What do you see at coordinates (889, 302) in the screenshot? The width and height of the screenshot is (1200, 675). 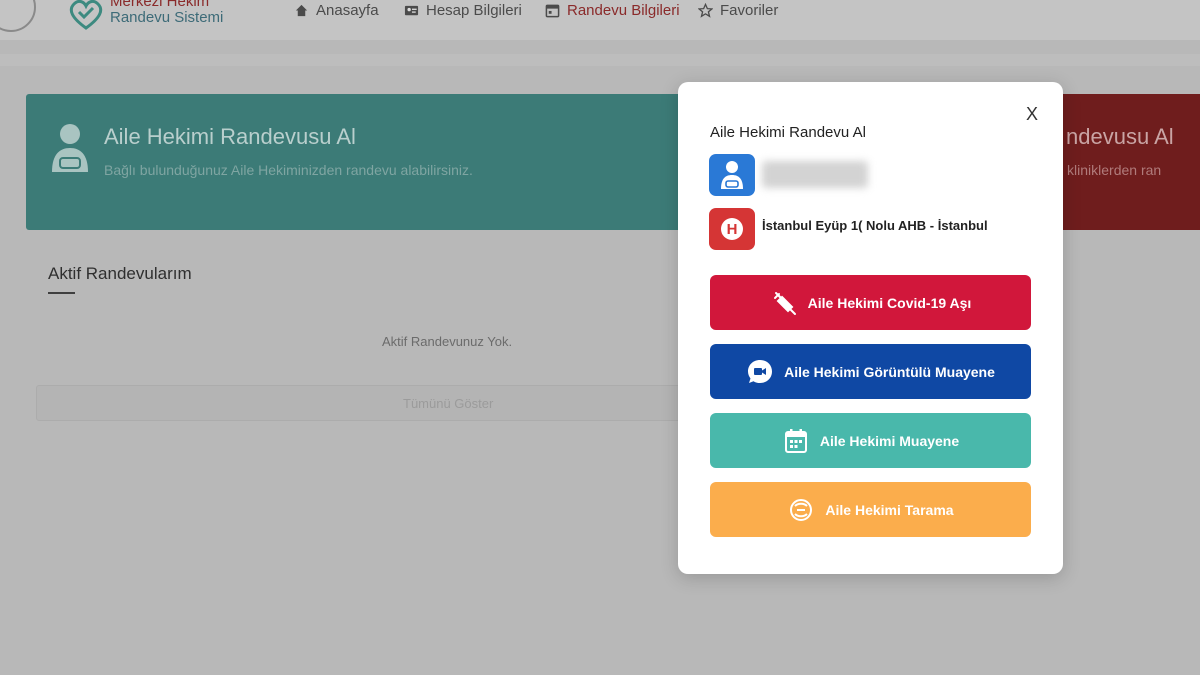 I see `button-label: Aile Hekimi Covid-19 Aşı` at bounding box center [889, 302].